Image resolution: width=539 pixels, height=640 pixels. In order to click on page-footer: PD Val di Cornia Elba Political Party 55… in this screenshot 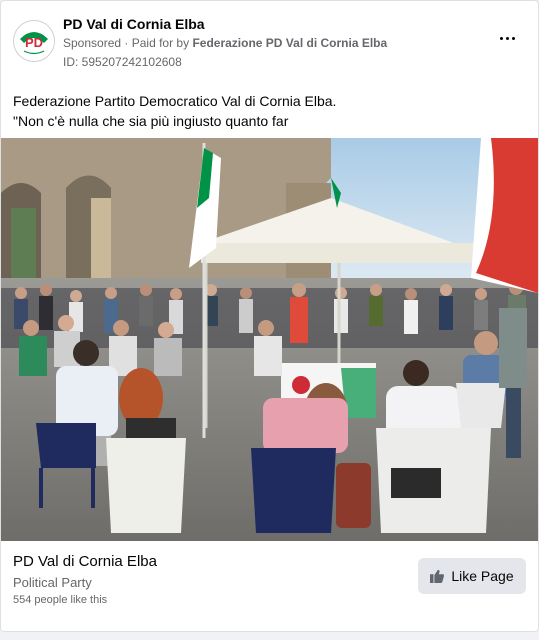, I will do `click(269, 586)`.